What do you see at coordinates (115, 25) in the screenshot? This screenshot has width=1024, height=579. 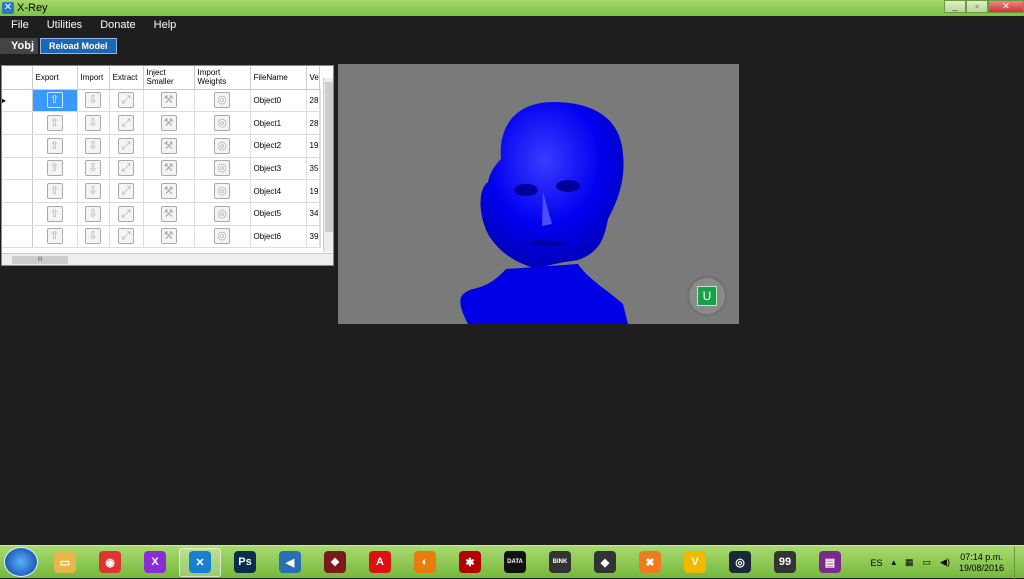 I see `menu-donate: Donate` at bounding box center [115, 25].